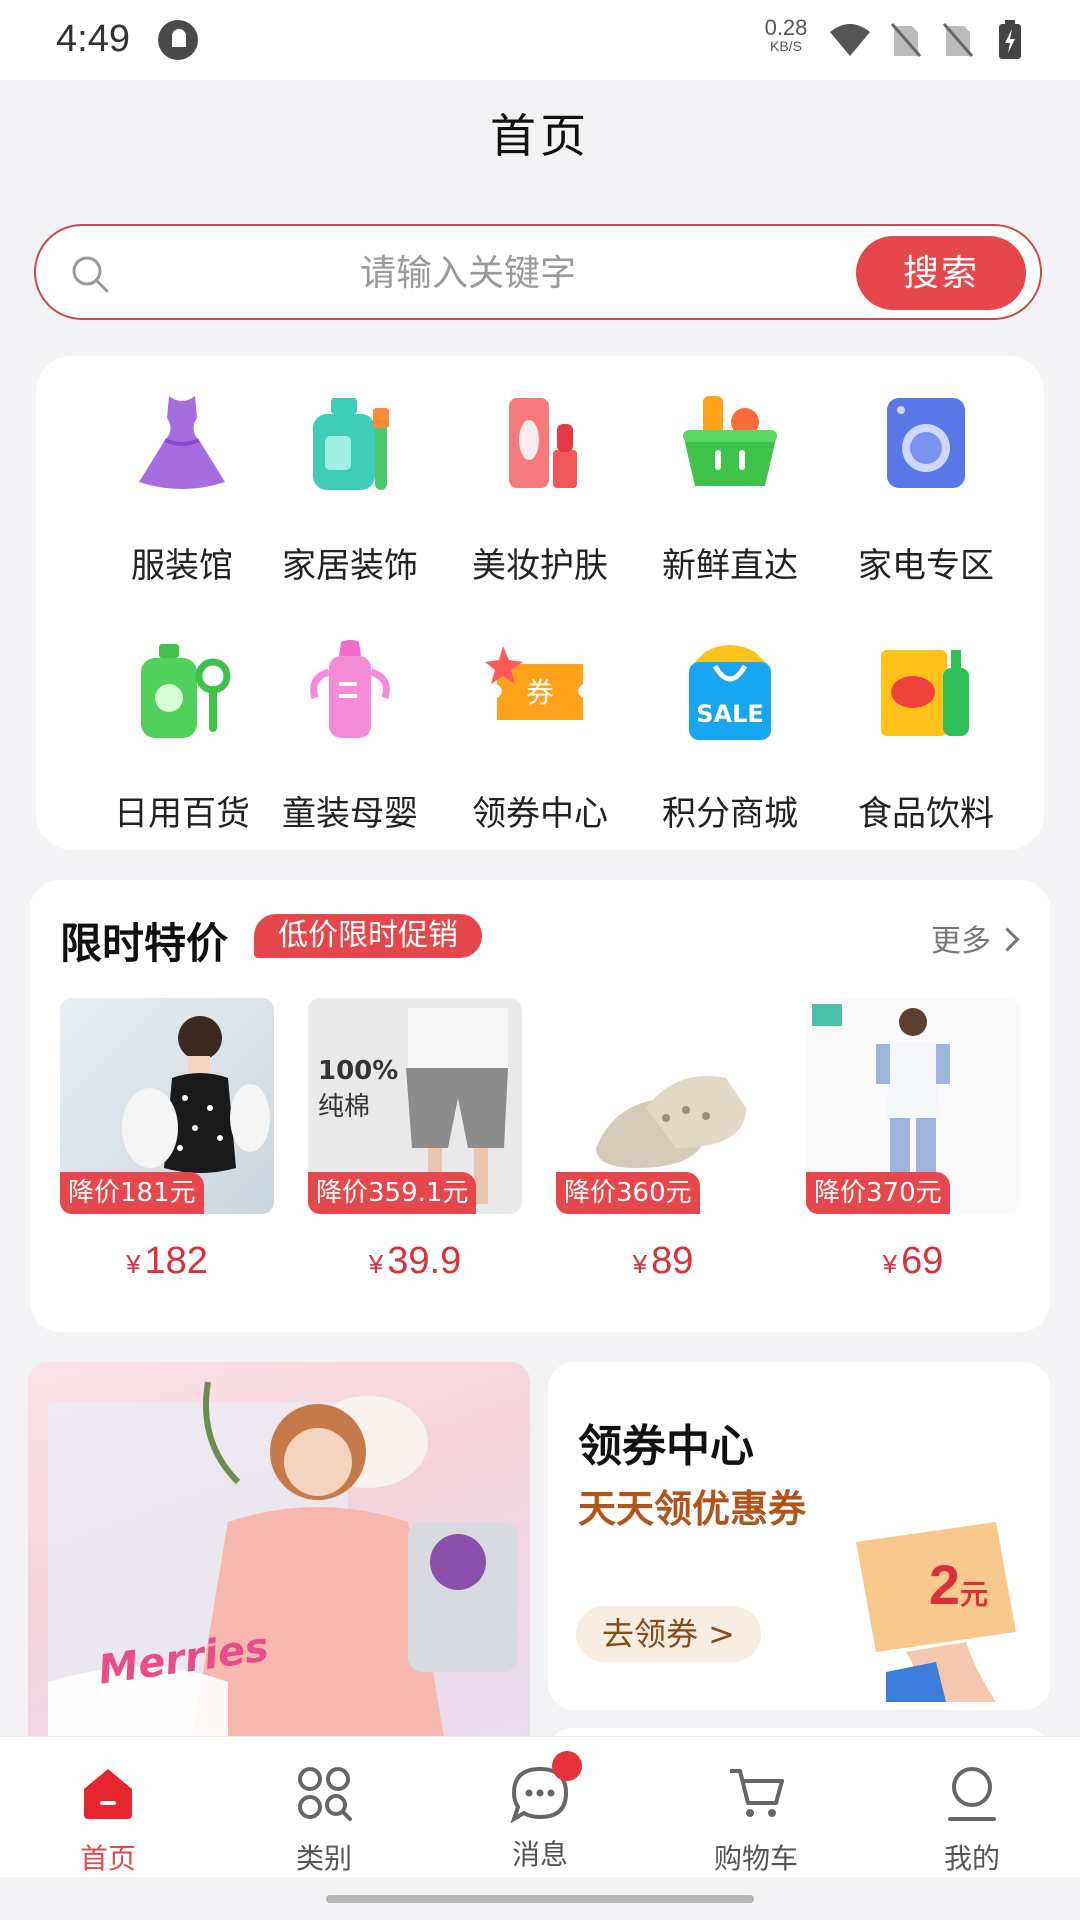 This screenshot has height=1920, width=1080. I want to click on unread-badge, so click(567, 1766).